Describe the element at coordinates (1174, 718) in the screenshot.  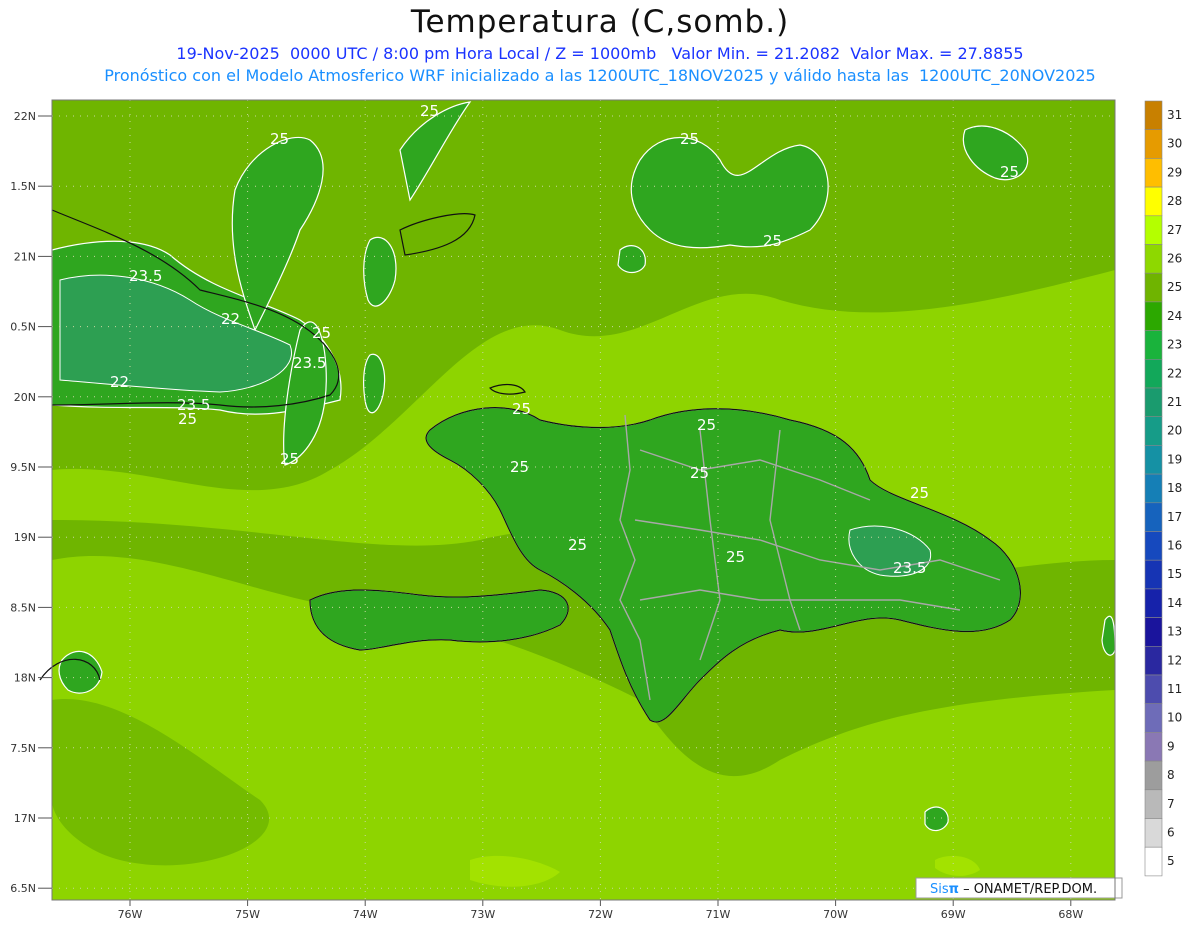
I see `colorbar-label: 10` at that location.